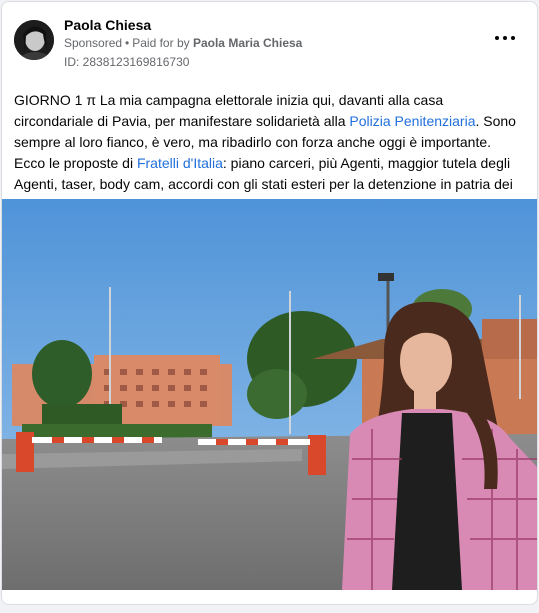 The width and height of the screenshot is (539, 613). Describe the element at coordinates (107, 25) in the screenshot. I see `author-name: Paola Chiesa` at that location.